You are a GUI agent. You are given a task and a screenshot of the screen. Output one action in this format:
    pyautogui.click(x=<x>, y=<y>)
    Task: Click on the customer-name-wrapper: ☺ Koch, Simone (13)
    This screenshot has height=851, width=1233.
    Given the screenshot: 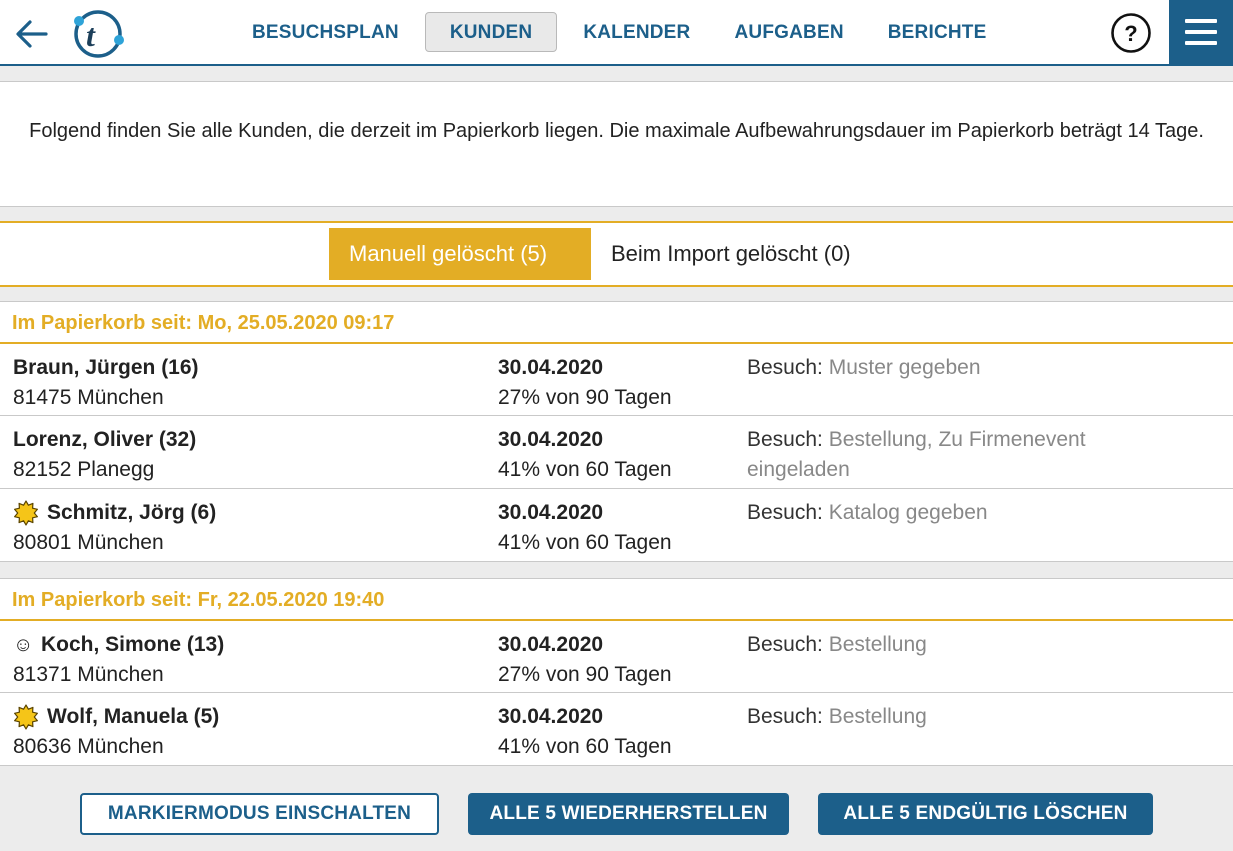 What is the action you would take?
    pyautogui.click(x=118, y=645)
    